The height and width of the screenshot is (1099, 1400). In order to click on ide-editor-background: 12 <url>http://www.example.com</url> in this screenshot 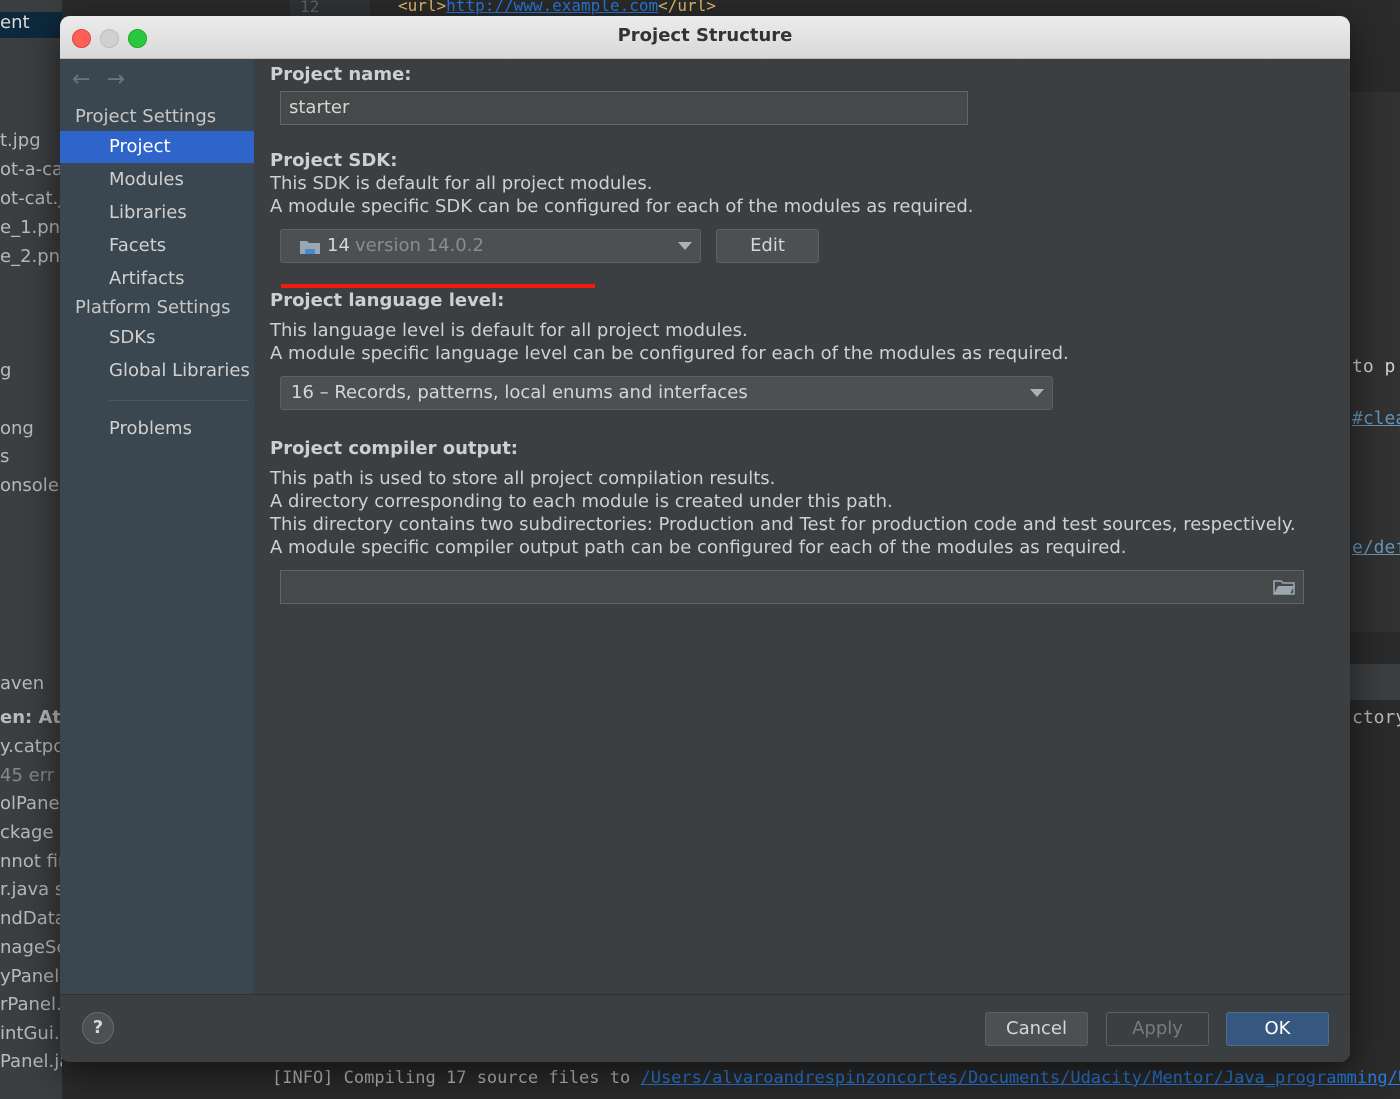, I will do `click(845, 8)`.